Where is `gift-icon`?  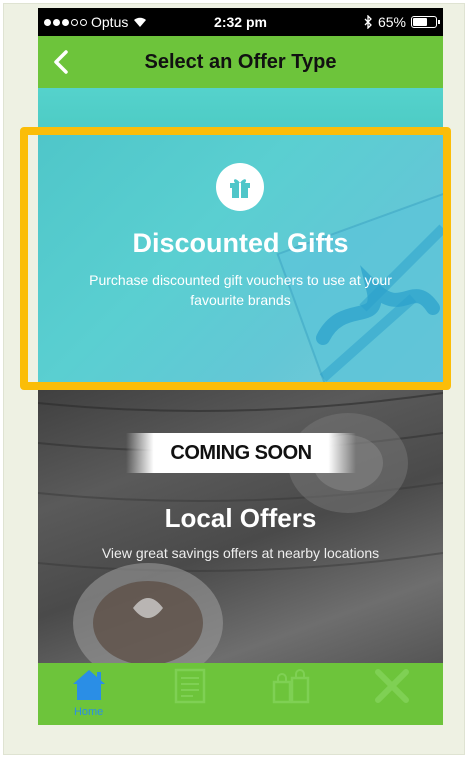 gift-icon is located at coordinates (240, 188).